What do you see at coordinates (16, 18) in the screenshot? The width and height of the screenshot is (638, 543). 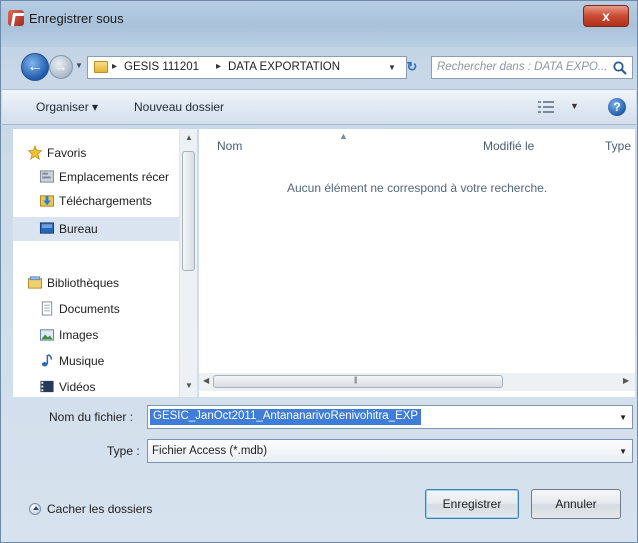 I see `app-icon` at bounding box center [16, 18].